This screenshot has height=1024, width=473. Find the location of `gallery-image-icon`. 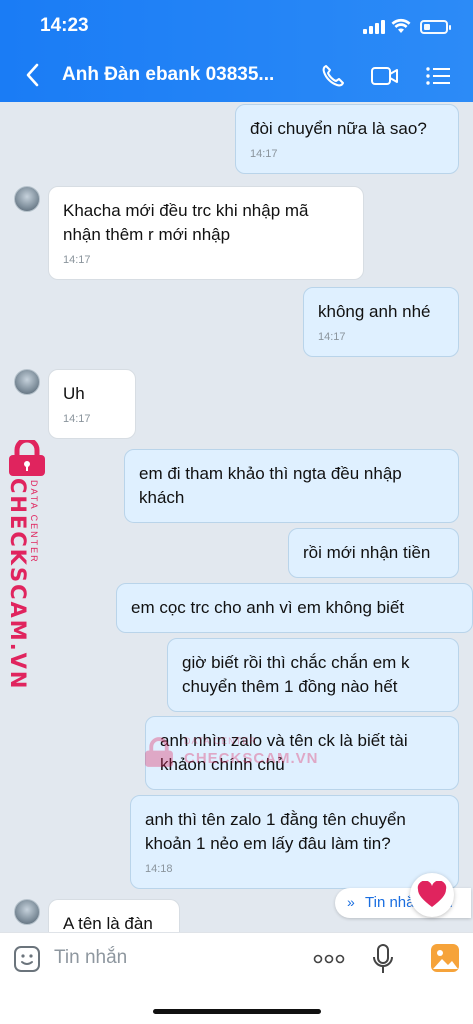

gallery-image-icon is located at coordinates (445, 958).